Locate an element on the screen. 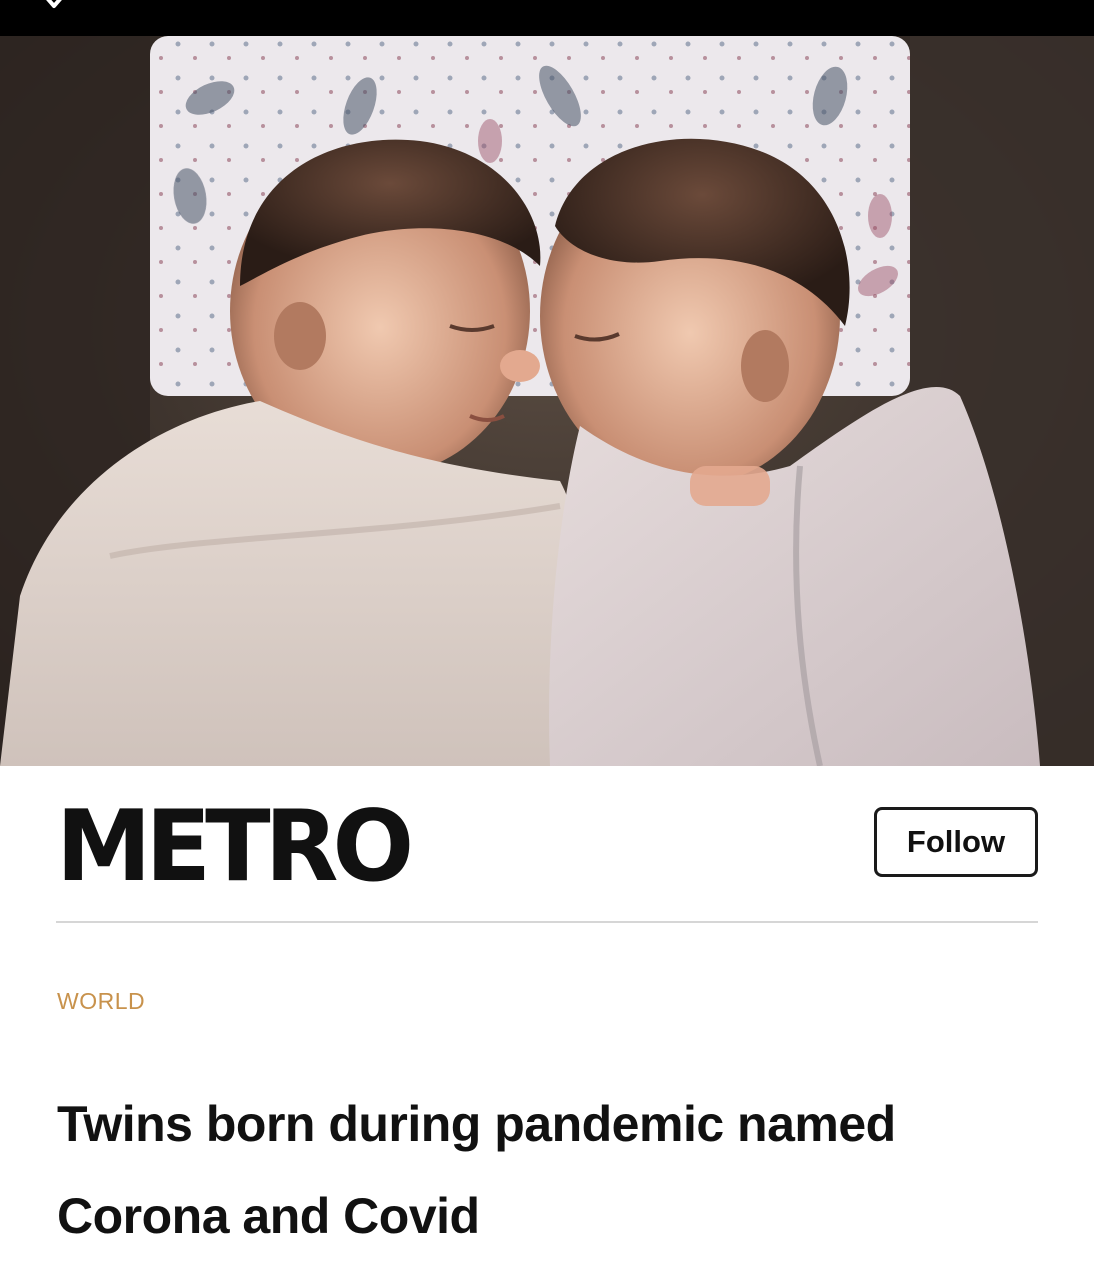  publisher-logo: METRO is located at coordinates (235, 846).